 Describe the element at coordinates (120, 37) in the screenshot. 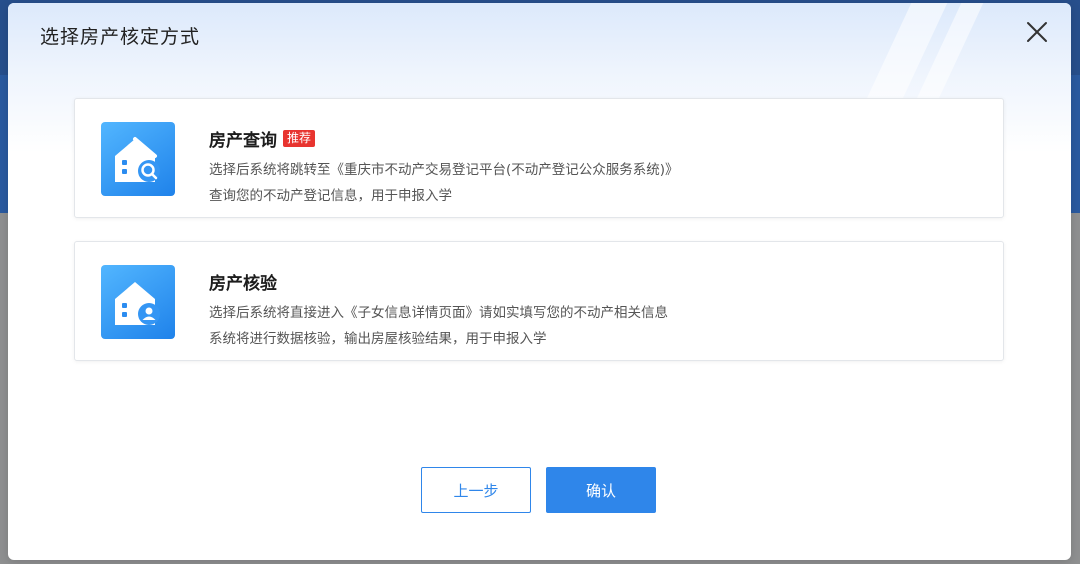

I see `dialog-title: 选择房产核定方式` at that location.